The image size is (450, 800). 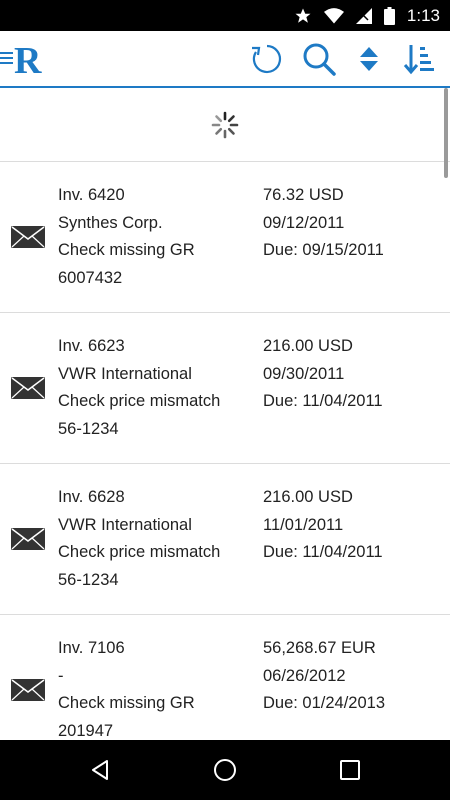 I want to click on recents-icon, so click(x=350, y=770).